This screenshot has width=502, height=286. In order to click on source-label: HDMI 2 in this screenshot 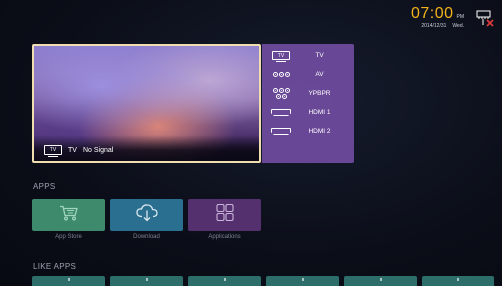, I will do `click(319, 131)`.